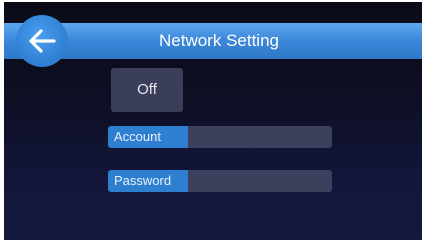  What do you see at coordinates (148, 137) in the screenshot?
I see `account-label: Account` at bounding box center [148, 137].